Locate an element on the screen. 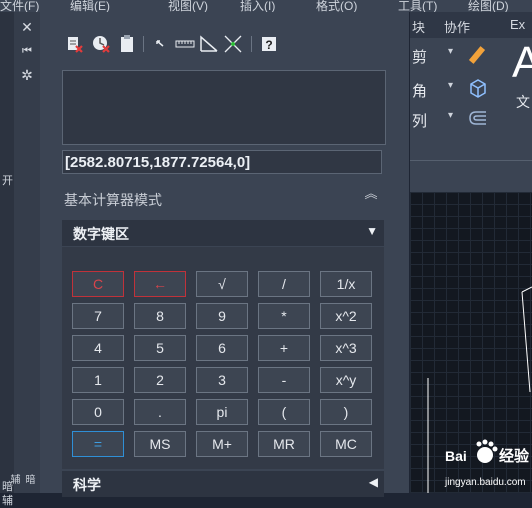 This screenshot has width=532, height=508. key-button: x^3 is located at coordinates (346, 348).